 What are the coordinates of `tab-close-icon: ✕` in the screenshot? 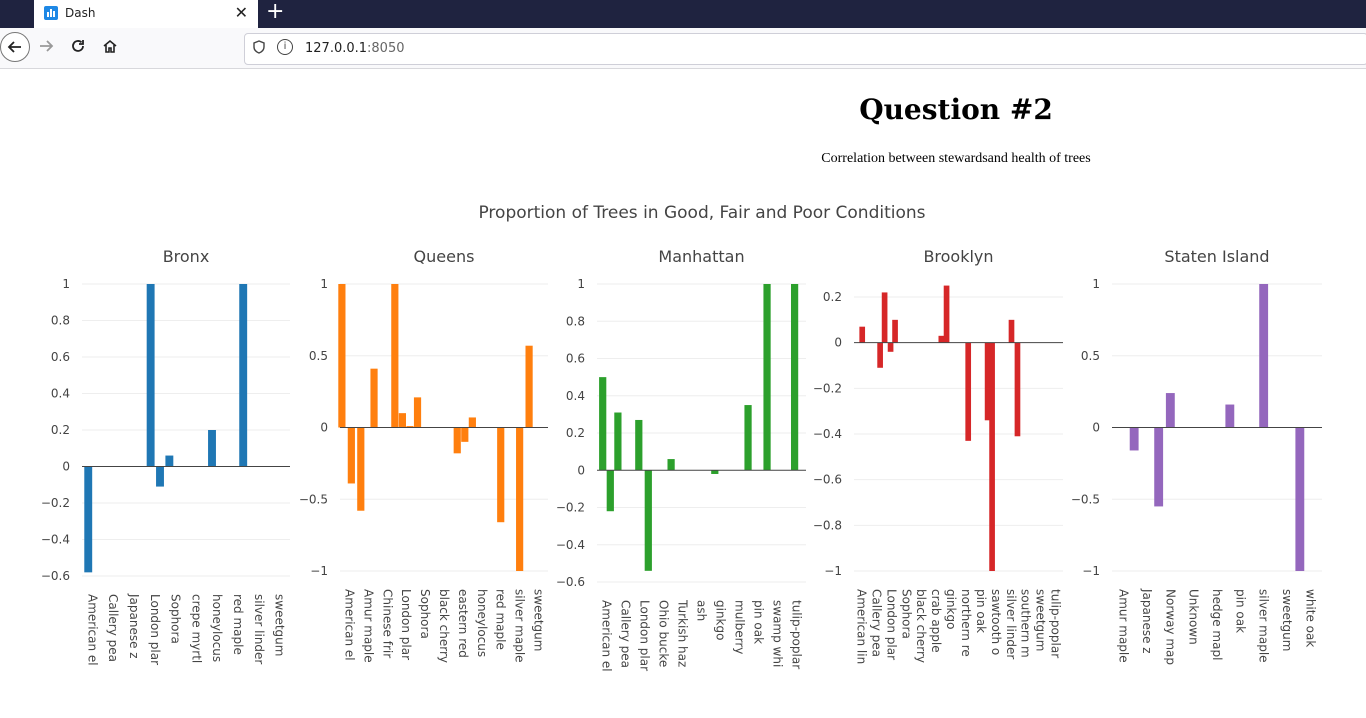 It's located at (241, 12).